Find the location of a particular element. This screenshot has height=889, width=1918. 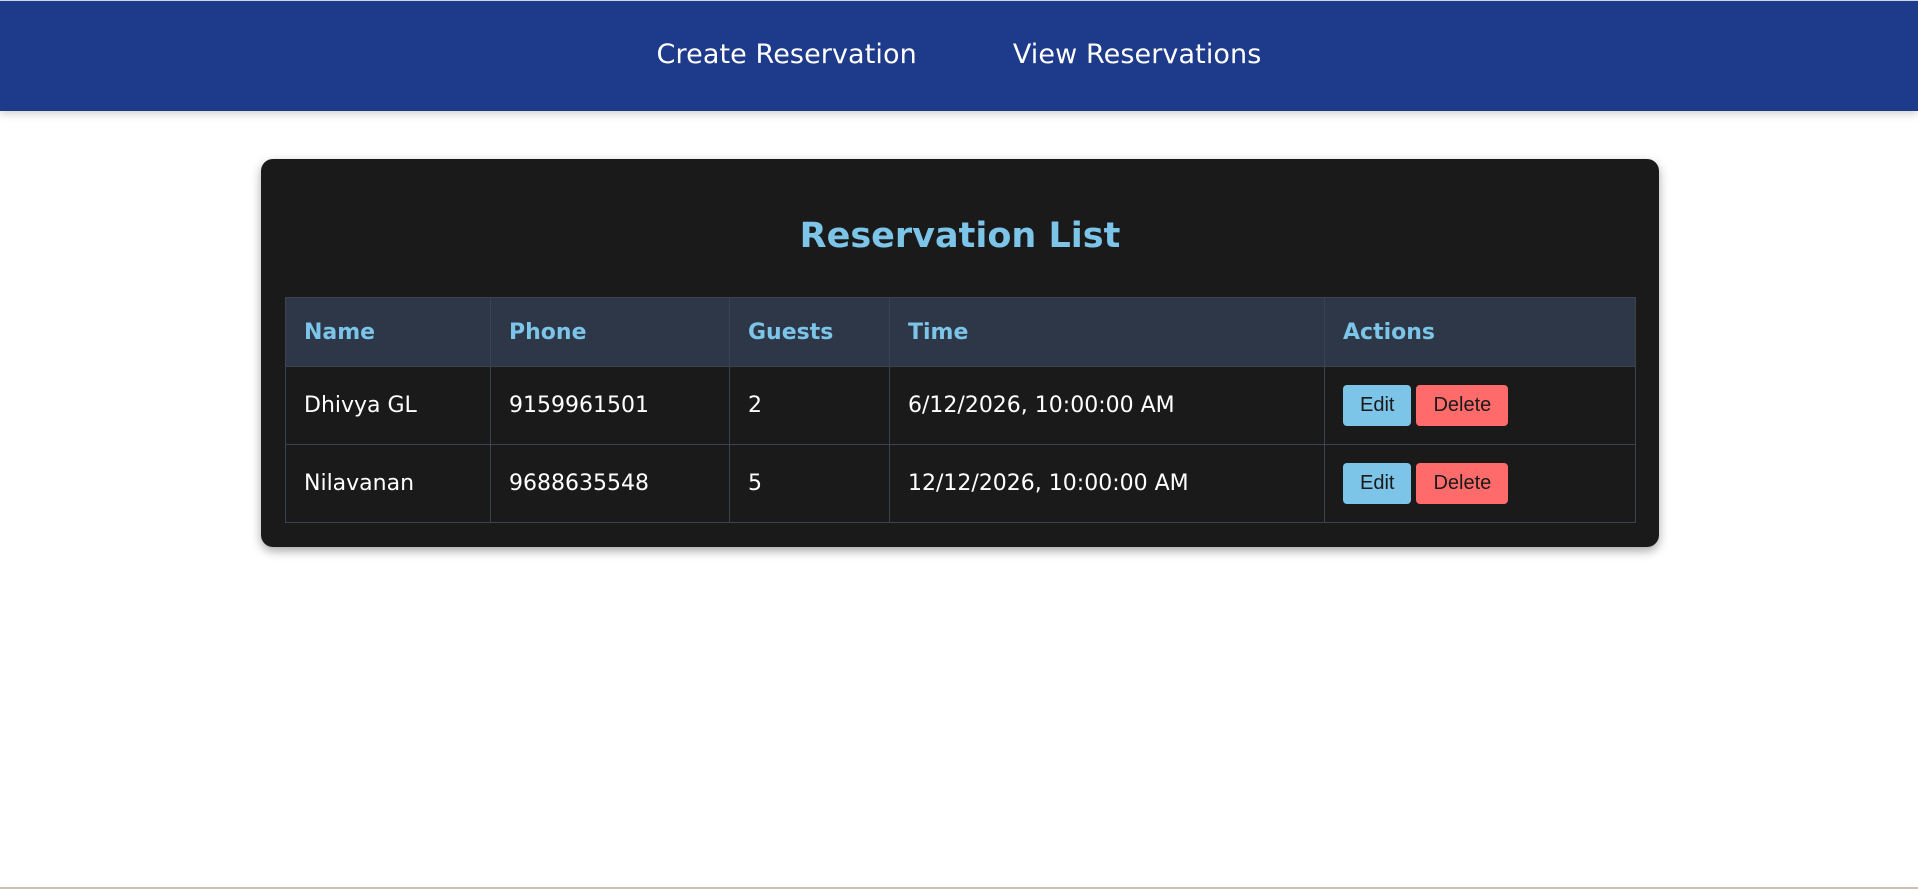

nav-create-reservation-link: Create Reservation is located at coordinates (787, 54).